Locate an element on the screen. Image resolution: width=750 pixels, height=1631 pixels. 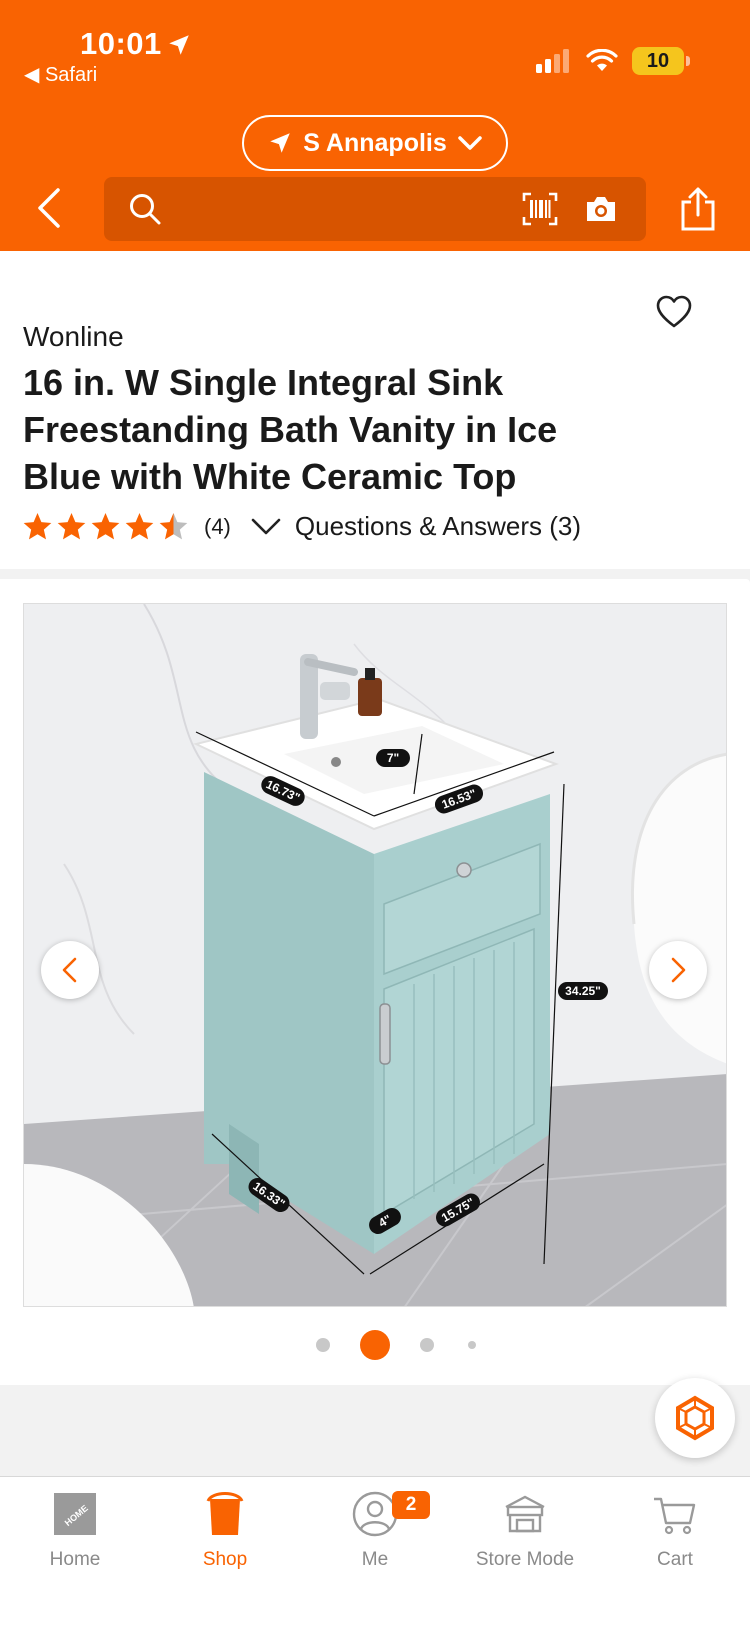
back-to-app-link: ◀ Safari is located at coordinates (60, 74).